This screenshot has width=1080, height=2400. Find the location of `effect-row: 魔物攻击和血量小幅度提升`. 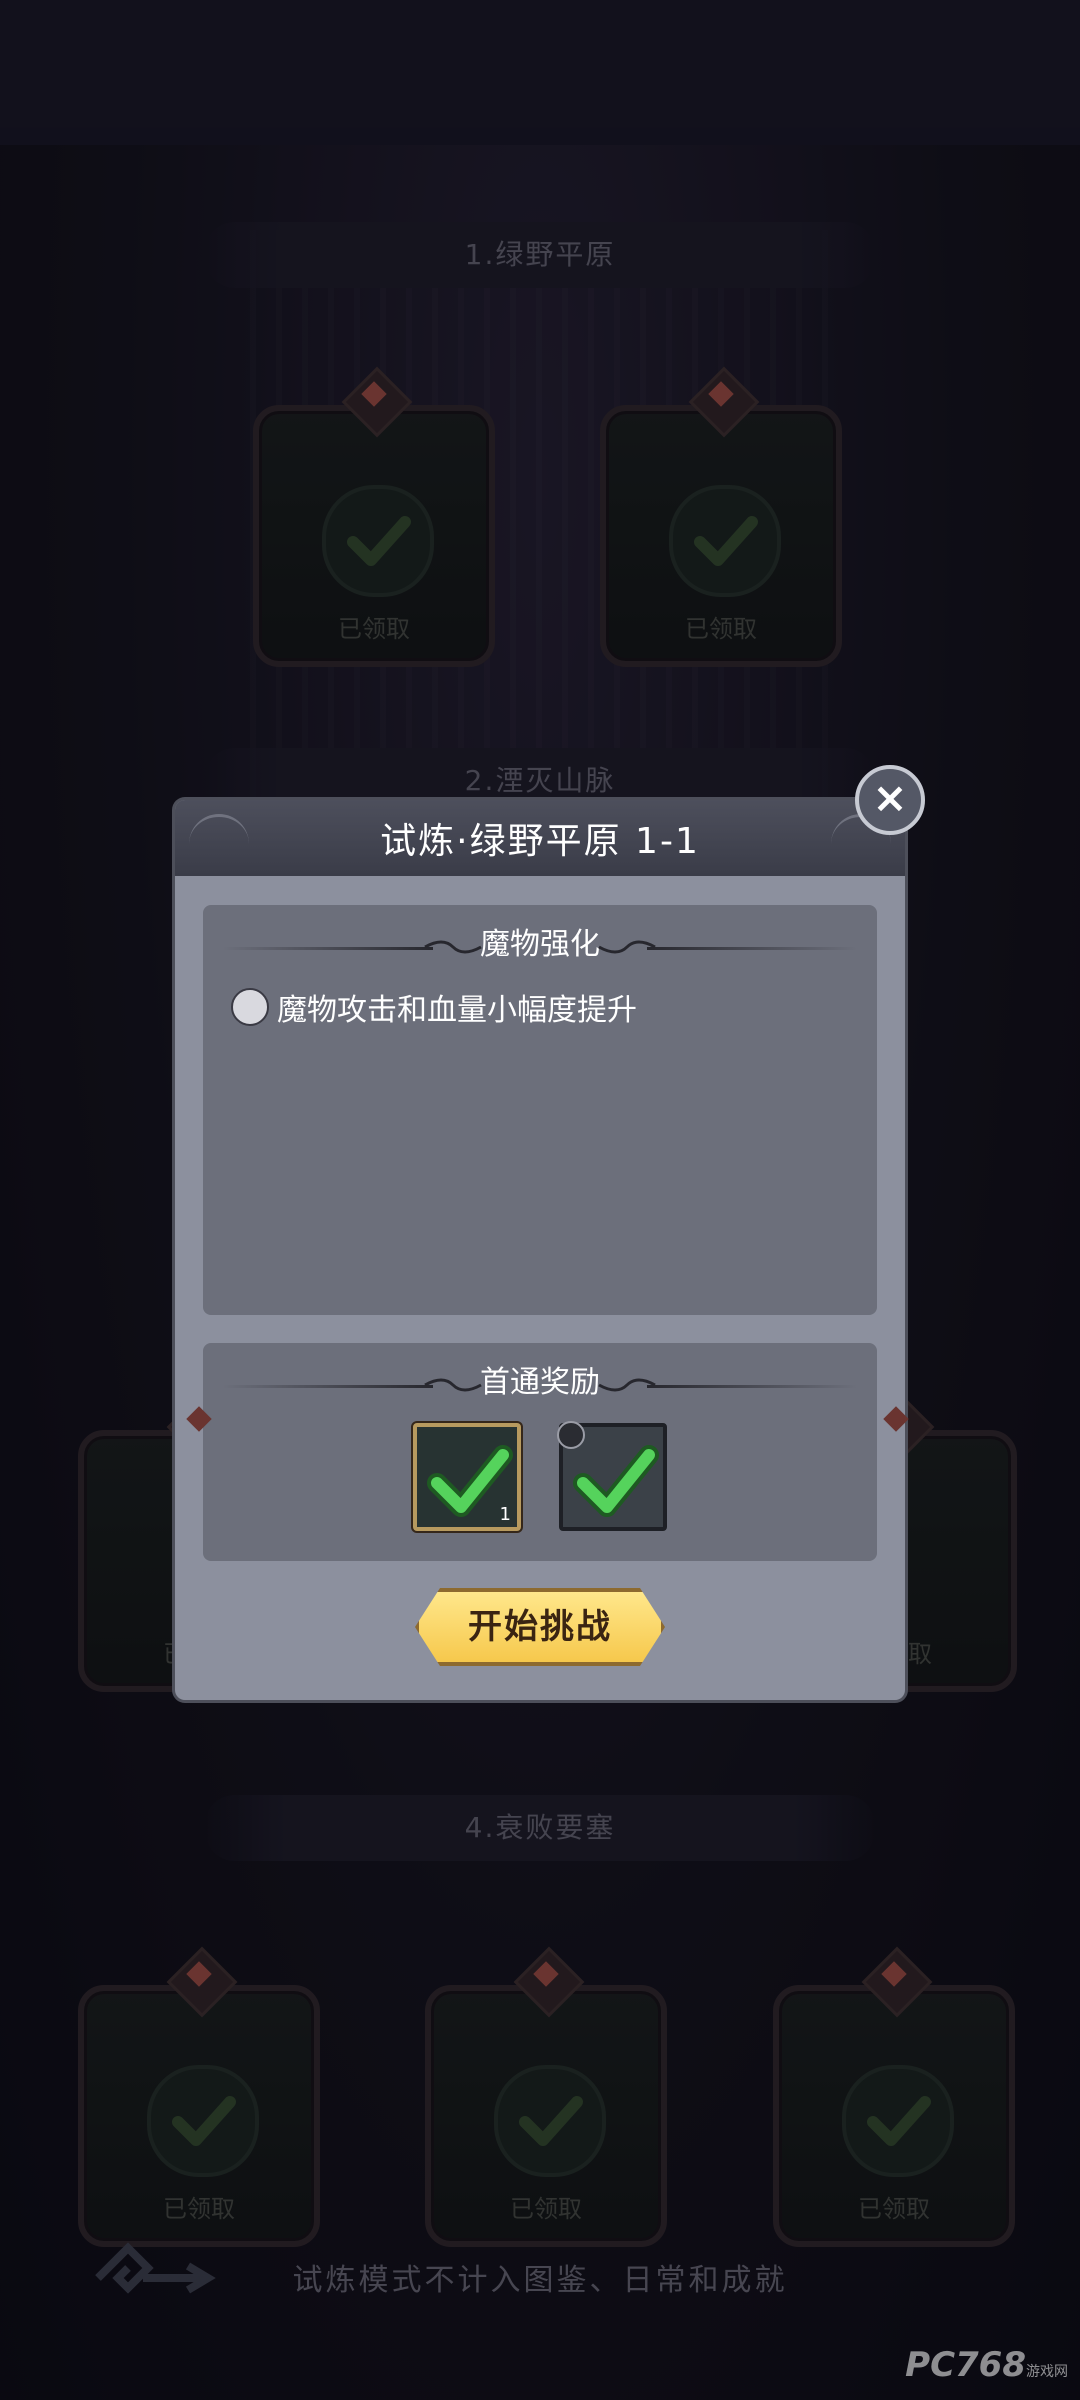

effect-row: 魔物攻击和血量小幅度提升 is located at coordinates (434, 1007).